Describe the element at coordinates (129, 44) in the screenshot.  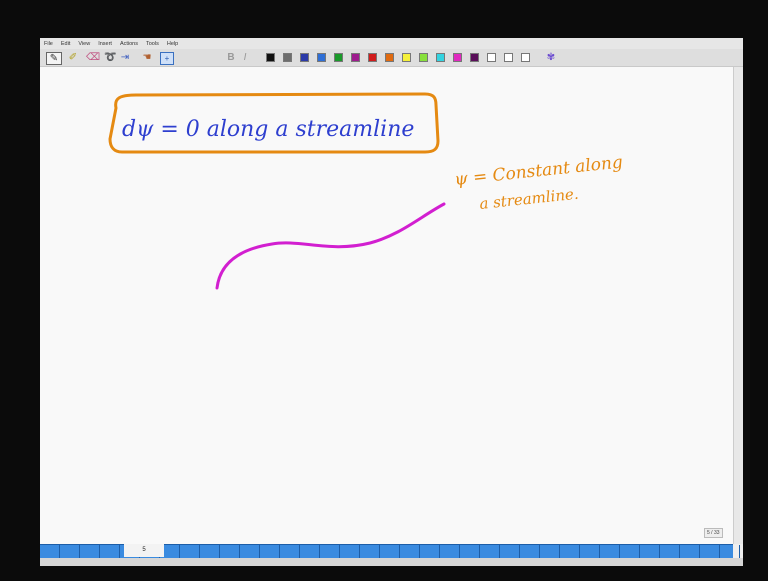
I see `menu-actions: Actions` at that location.